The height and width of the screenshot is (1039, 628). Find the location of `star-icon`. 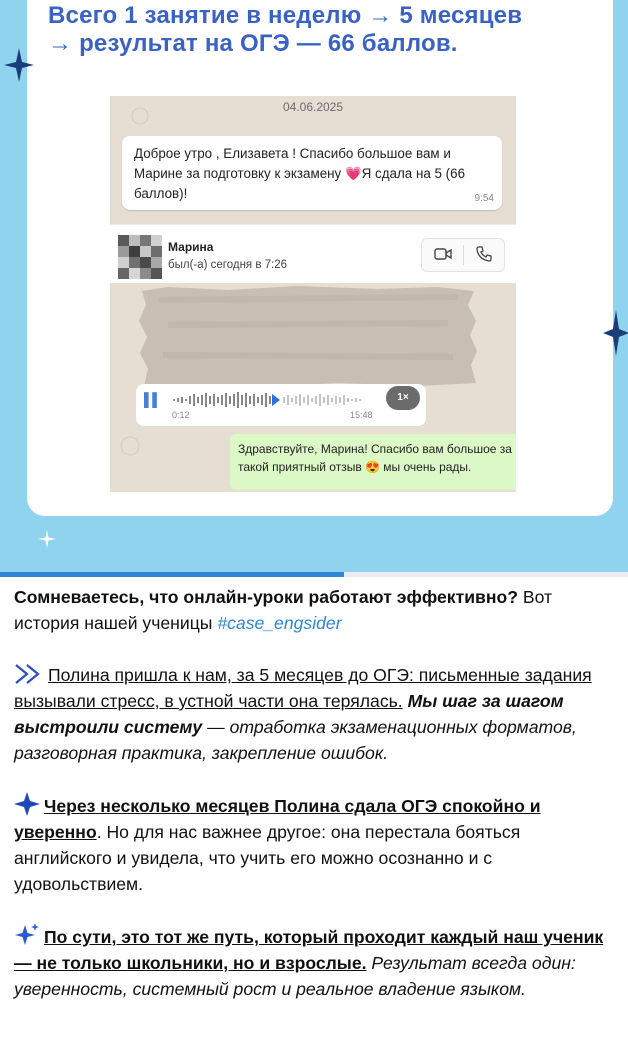

star-icon is located at coordinates (27, 804).